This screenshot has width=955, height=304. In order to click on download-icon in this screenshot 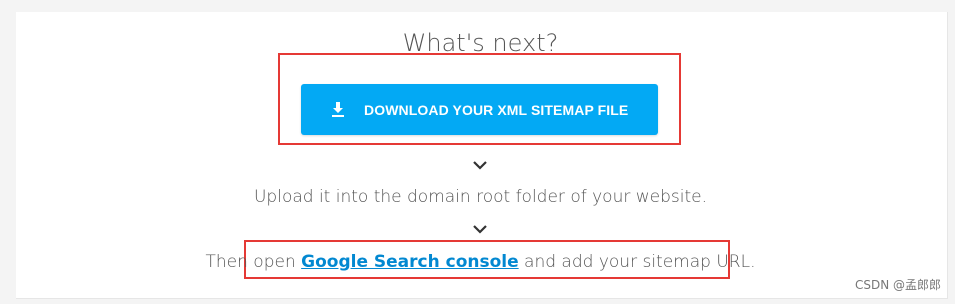, I will do `click(338, 110)`.